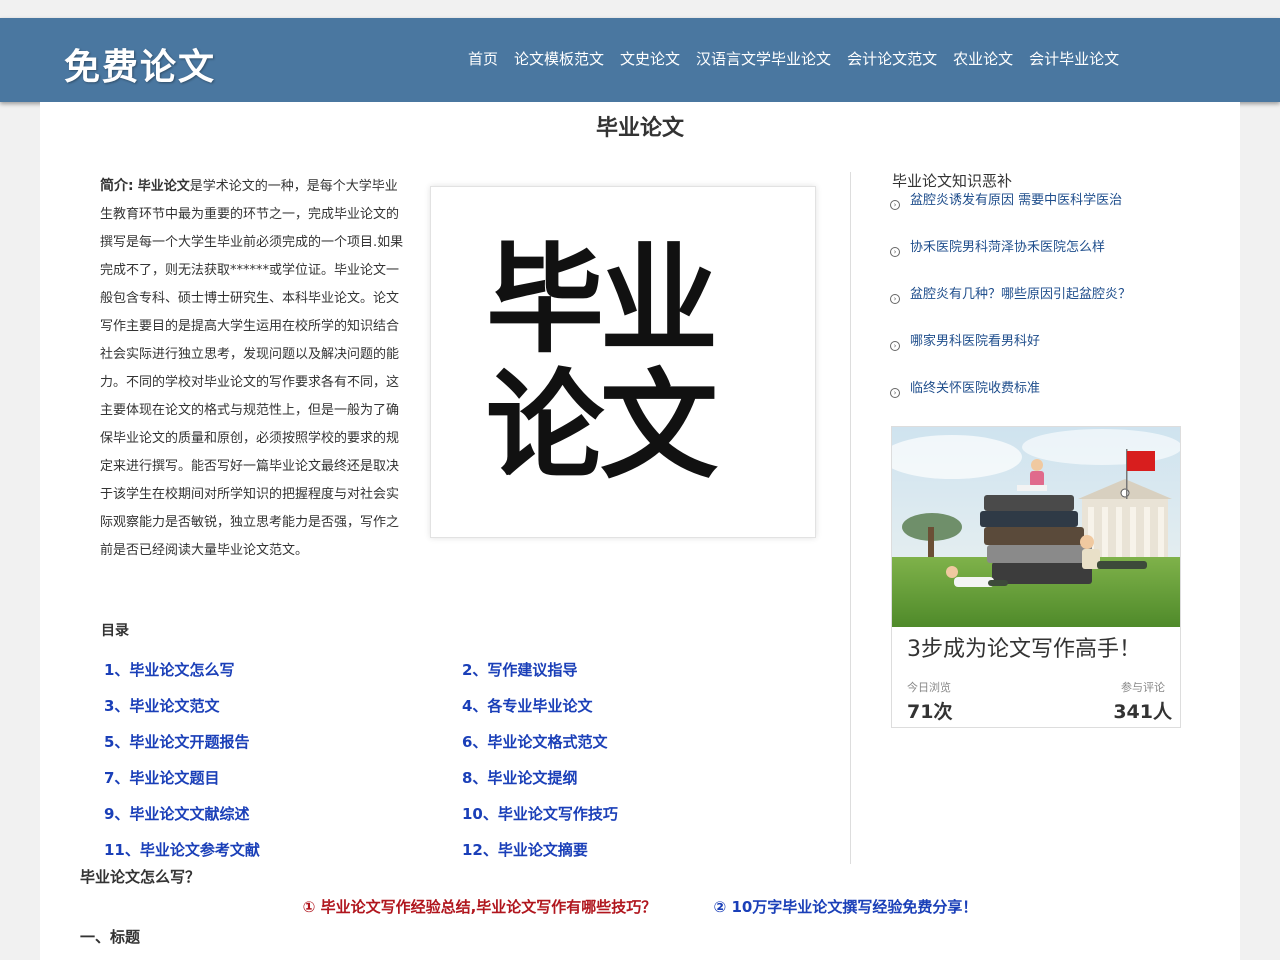 The image size is (1280, 960). What do you see at coordinates (952, 181) in the screenshot?
I see `sidebar-title: 毕业论文知识恶补` at bounding box center [952, 181].